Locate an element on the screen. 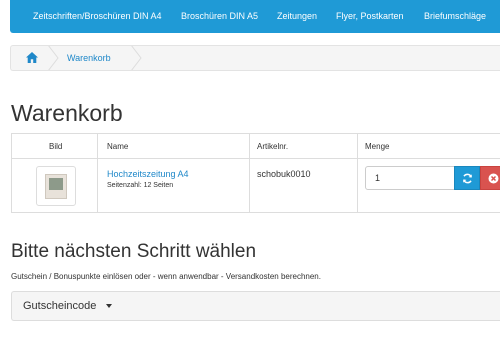 The width and height of the screenshot is (500, 350). nav-item-broschueren-a5: Broschüren DIN A5 is located at coordinates (219, 16).